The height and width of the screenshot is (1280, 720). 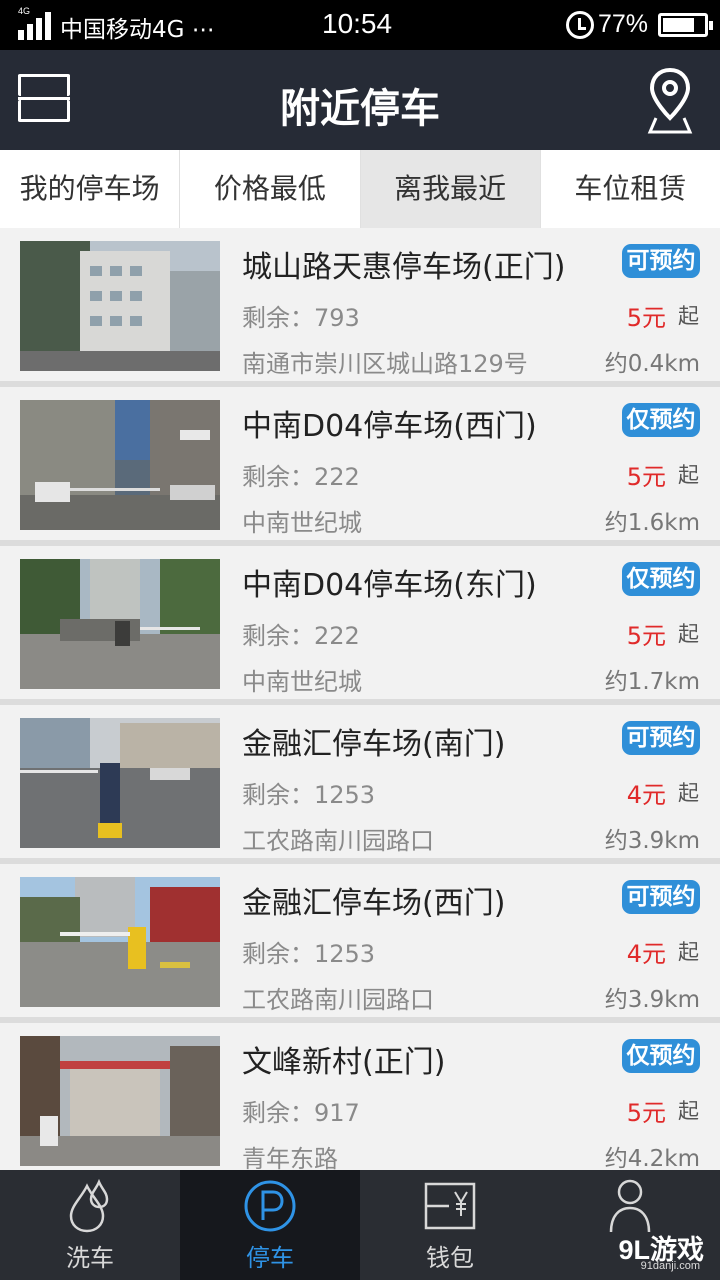 I want to click on user-profile-icon, so click(x=630, y=1206).